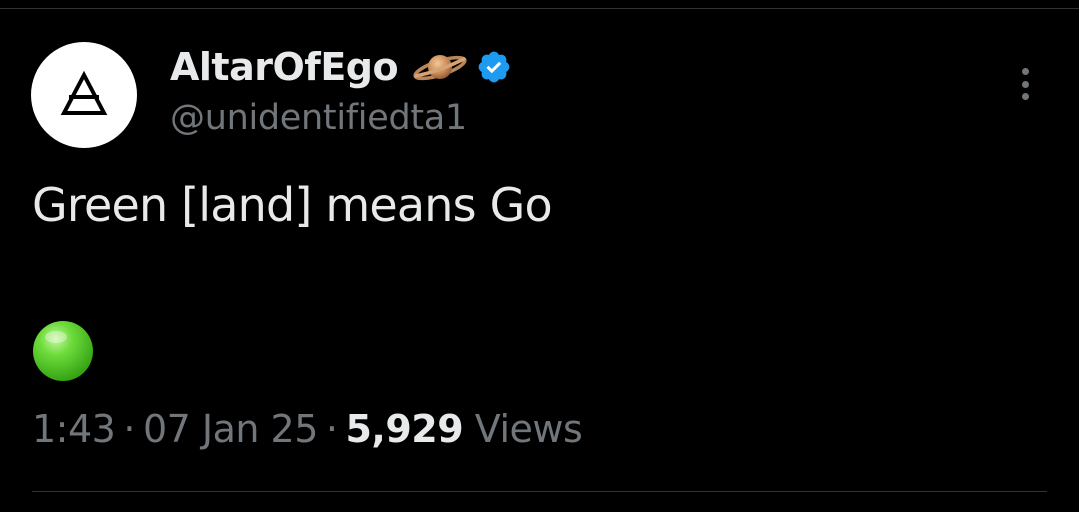 The height and width of the screenshot is (512, 1079). What do you see at coordinates (404, 429) in the screenshot?
I see `views-count: 5,929` at bounding box center [404, 429].